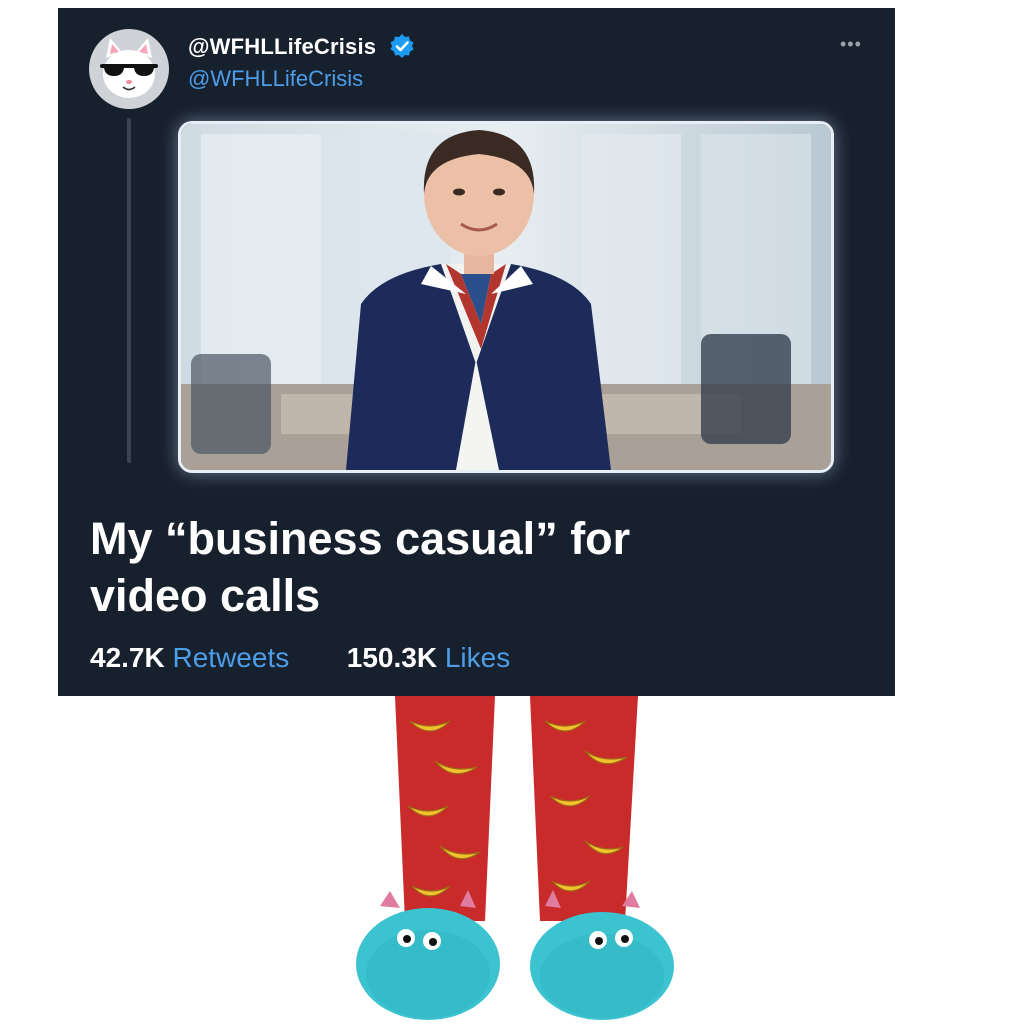  What do you see at coordinates (515, 858) in the screenshot?
I see `pajama-legs-with-monster-slippers` at bounding box center [515, 858].